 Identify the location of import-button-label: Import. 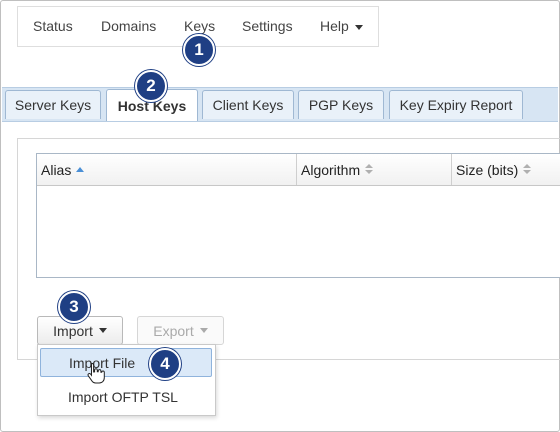
(73, 330).